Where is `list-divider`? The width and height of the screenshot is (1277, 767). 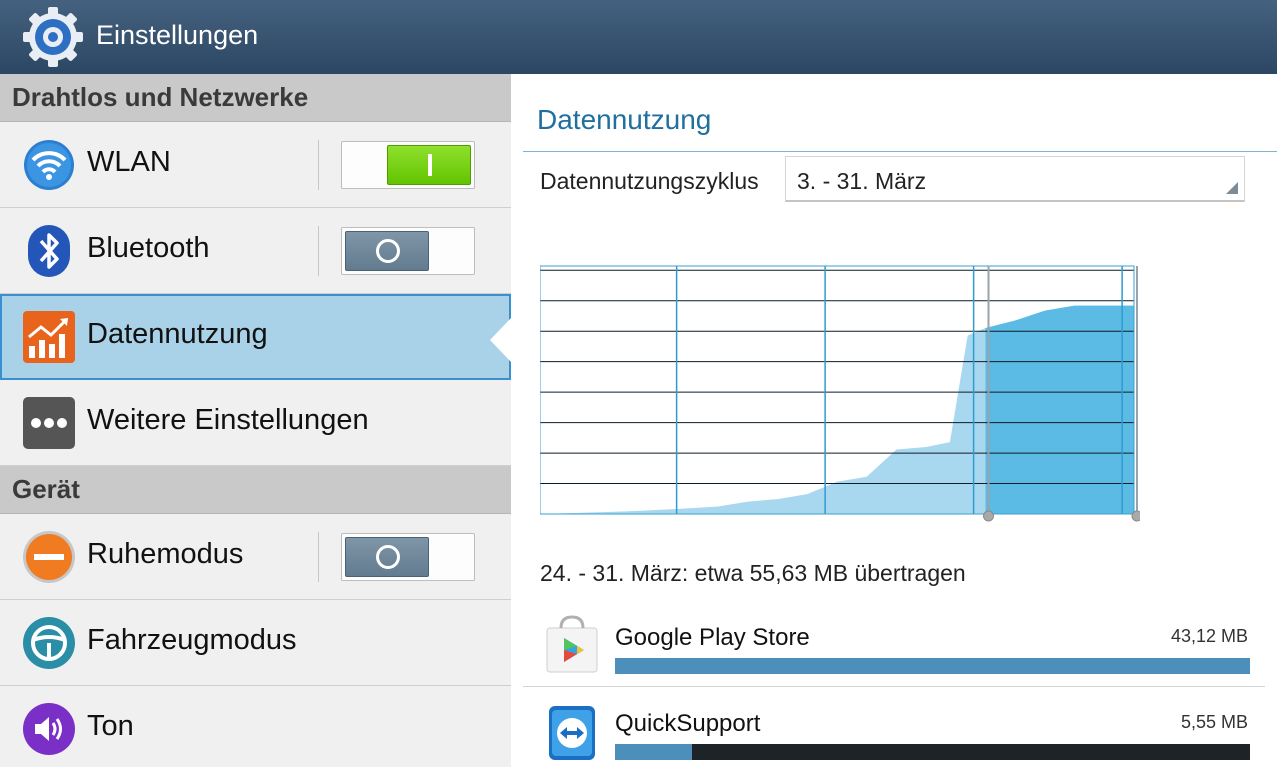
list-divider is located at coordinates (894, 686).